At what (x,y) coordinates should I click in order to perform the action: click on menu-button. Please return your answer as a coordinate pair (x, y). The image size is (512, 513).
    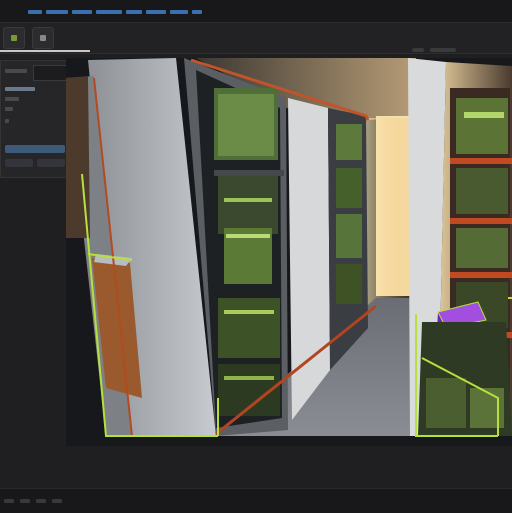
    Looking at the image, I should click on (43, 38).